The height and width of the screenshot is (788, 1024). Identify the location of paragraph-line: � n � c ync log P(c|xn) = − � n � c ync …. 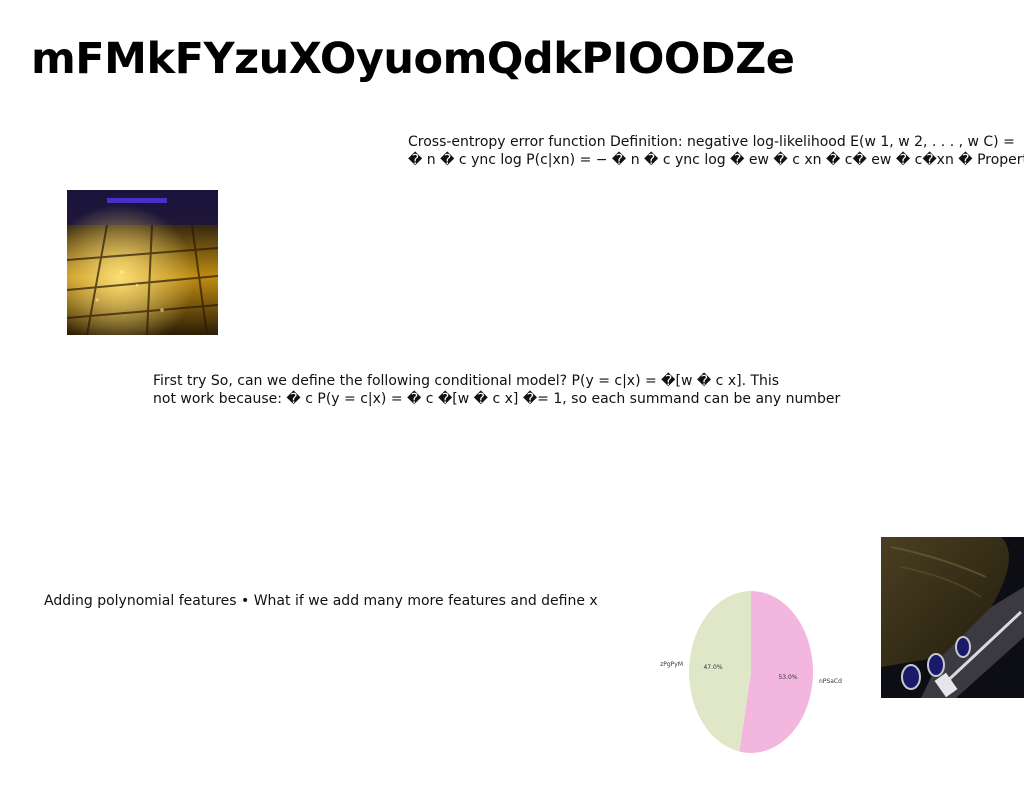
(716, 160).